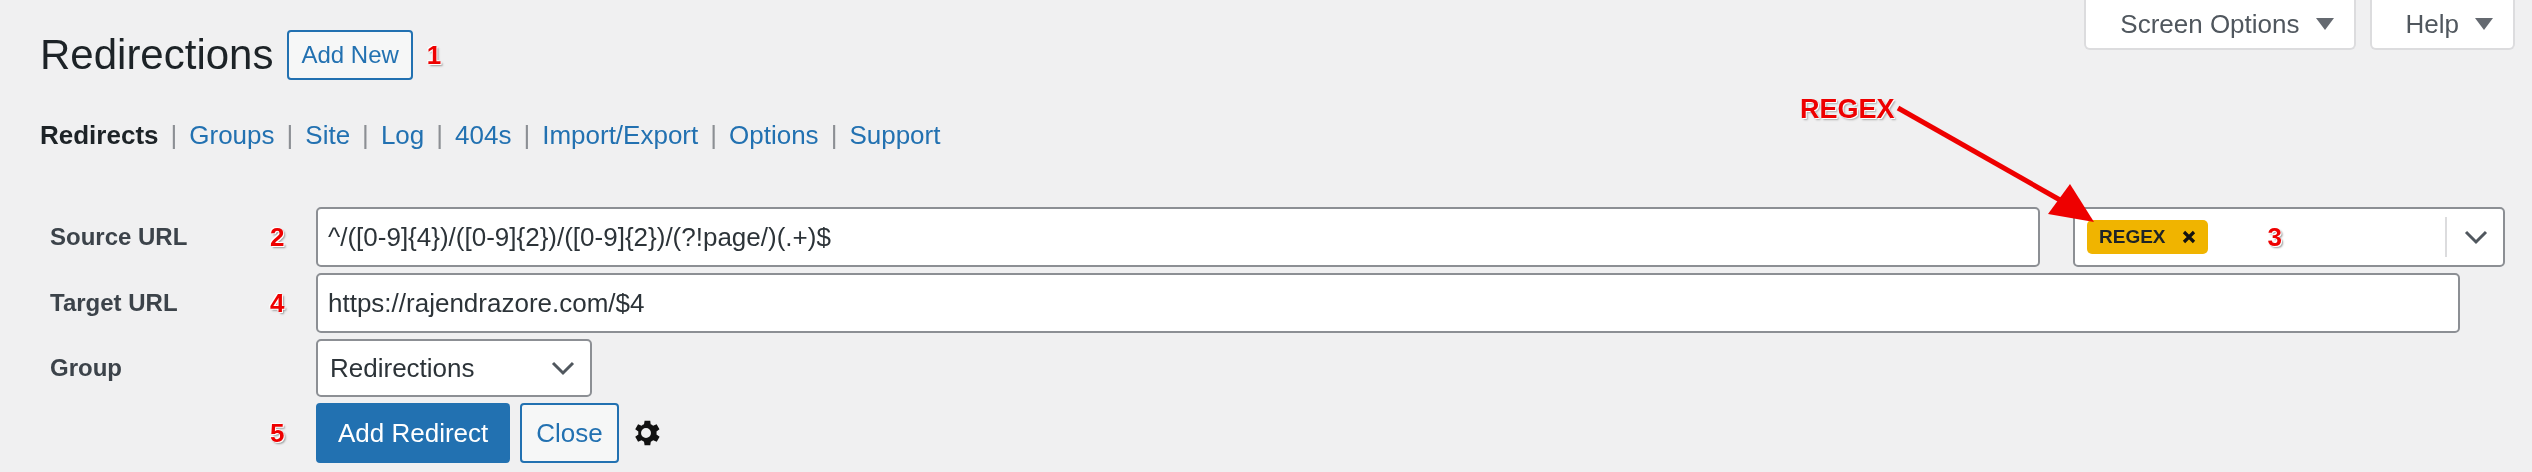 The width and height of the screenshot is (2532, 472). Describe the element at coordinates (86, 368) in the screenshot. I see `field-label: Group` at that location.